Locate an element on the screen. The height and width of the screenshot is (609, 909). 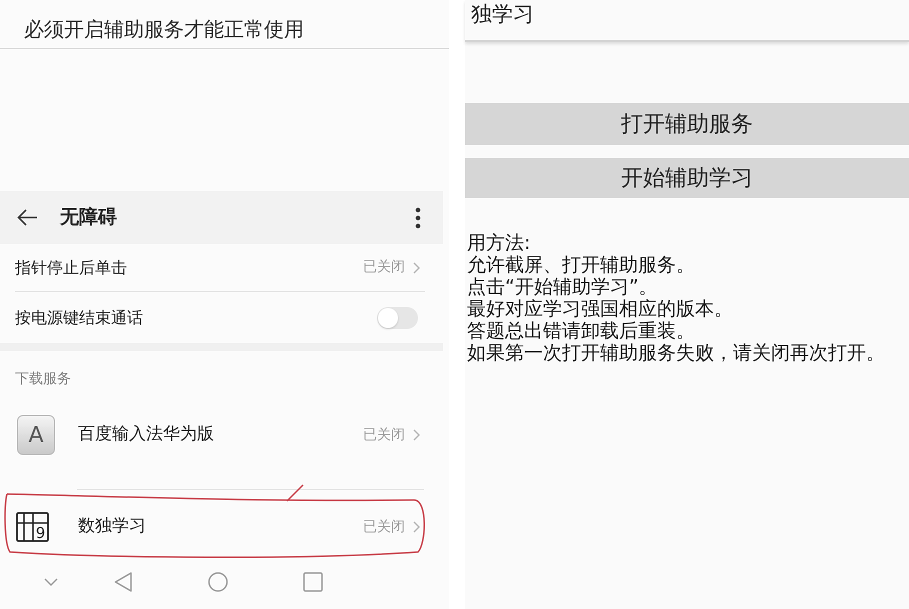
service-label: 数独学习 is located at coordinates (112, 527).